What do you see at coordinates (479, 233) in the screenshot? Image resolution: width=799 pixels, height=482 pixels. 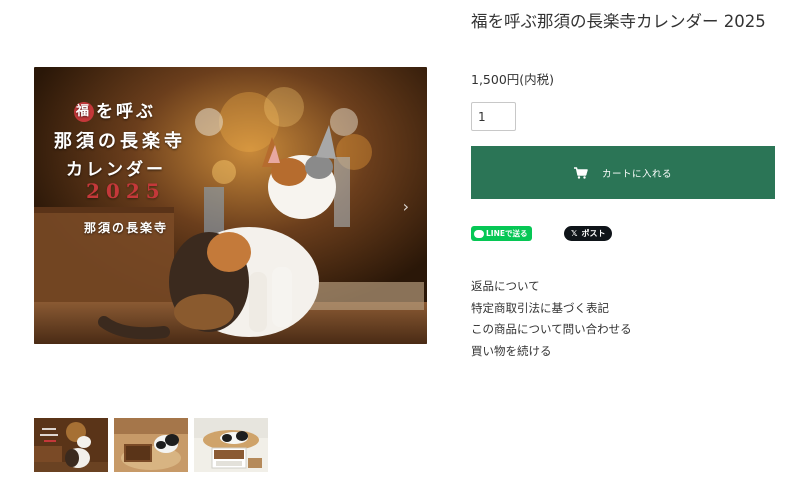 I see `line-logo-icon` at bounding box center [479, 233].